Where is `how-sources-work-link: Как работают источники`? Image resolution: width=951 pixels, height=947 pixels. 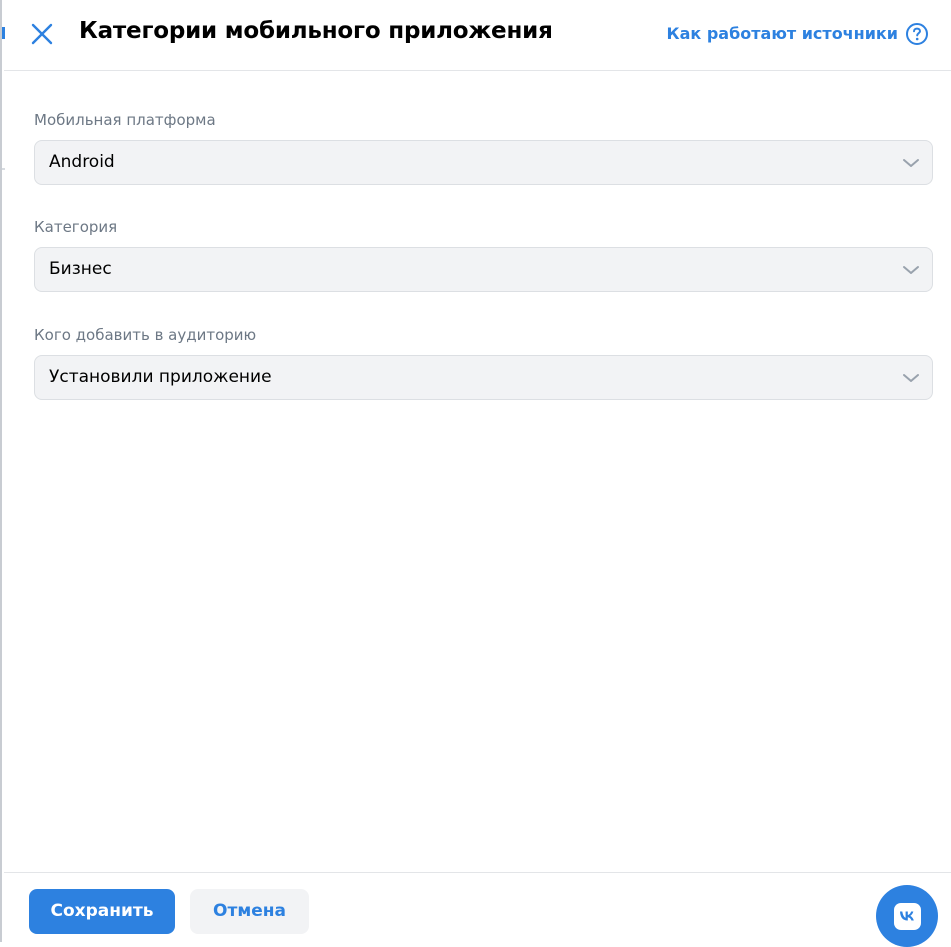
how-sources-work-link: Как работают источники is located at coordinates (782, 33).